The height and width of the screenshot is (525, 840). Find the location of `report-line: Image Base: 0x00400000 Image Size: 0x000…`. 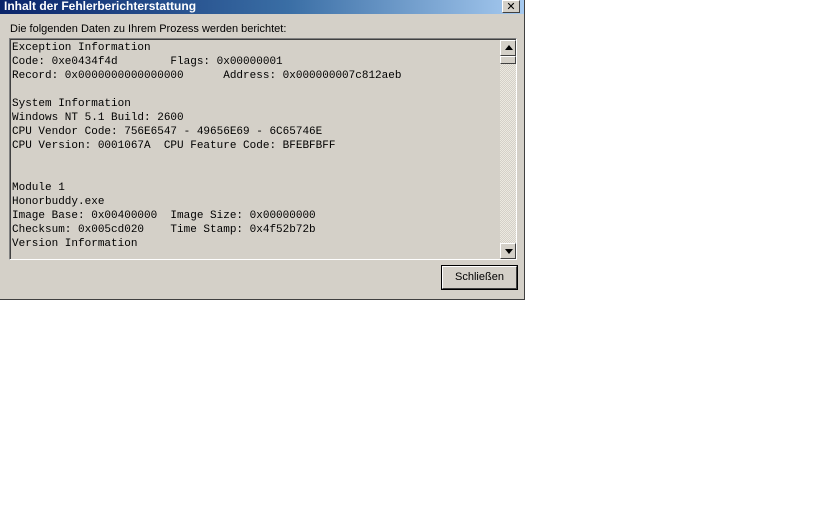

report-line: Image Base: 0x00400000 Image Size: 0x000… is located at coordinates (164, 216).